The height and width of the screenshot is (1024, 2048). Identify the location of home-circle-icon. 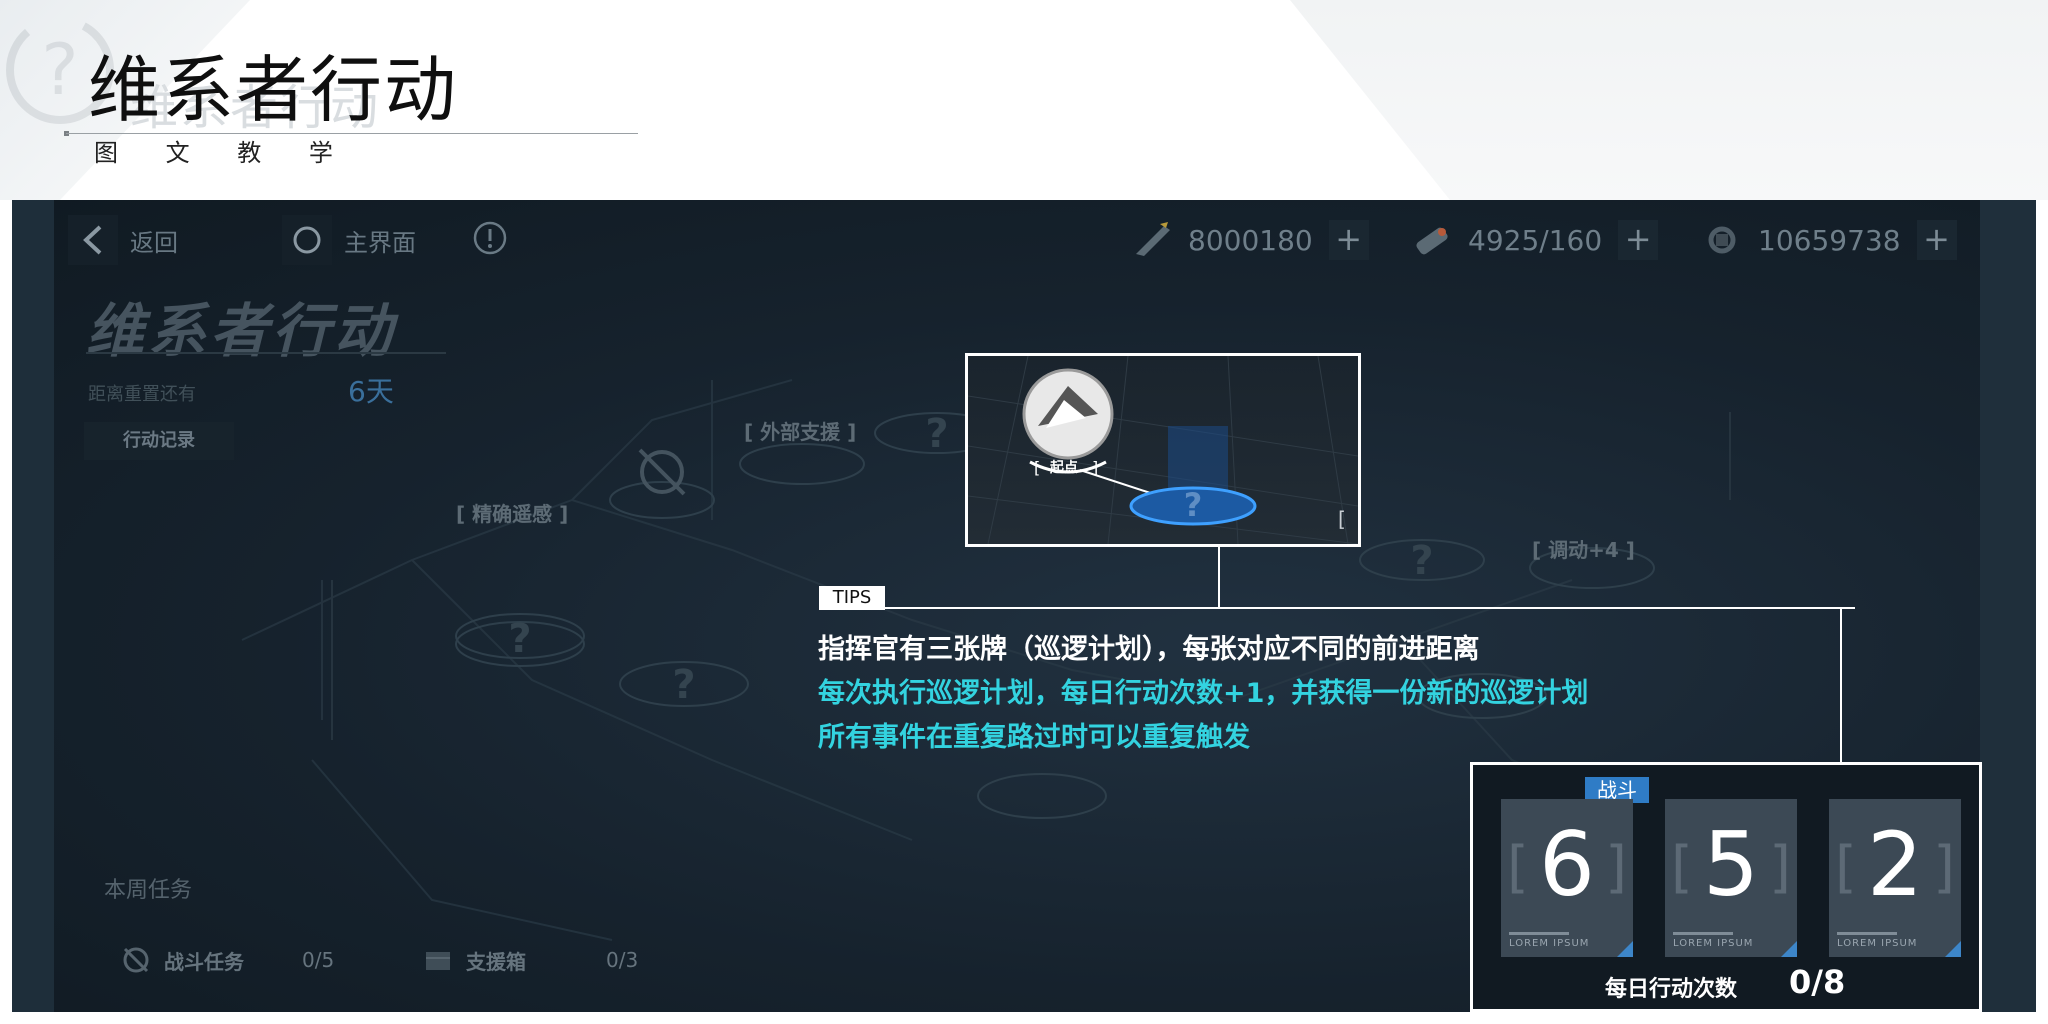
(307, 240).